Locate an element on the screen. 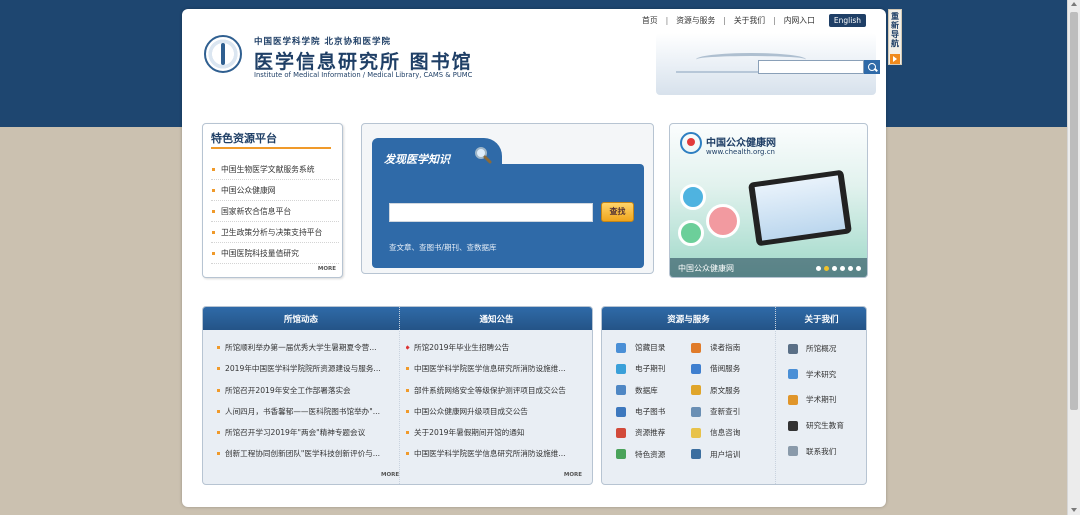  resource-item: 特色资源 is located at coordinates (653, 453).